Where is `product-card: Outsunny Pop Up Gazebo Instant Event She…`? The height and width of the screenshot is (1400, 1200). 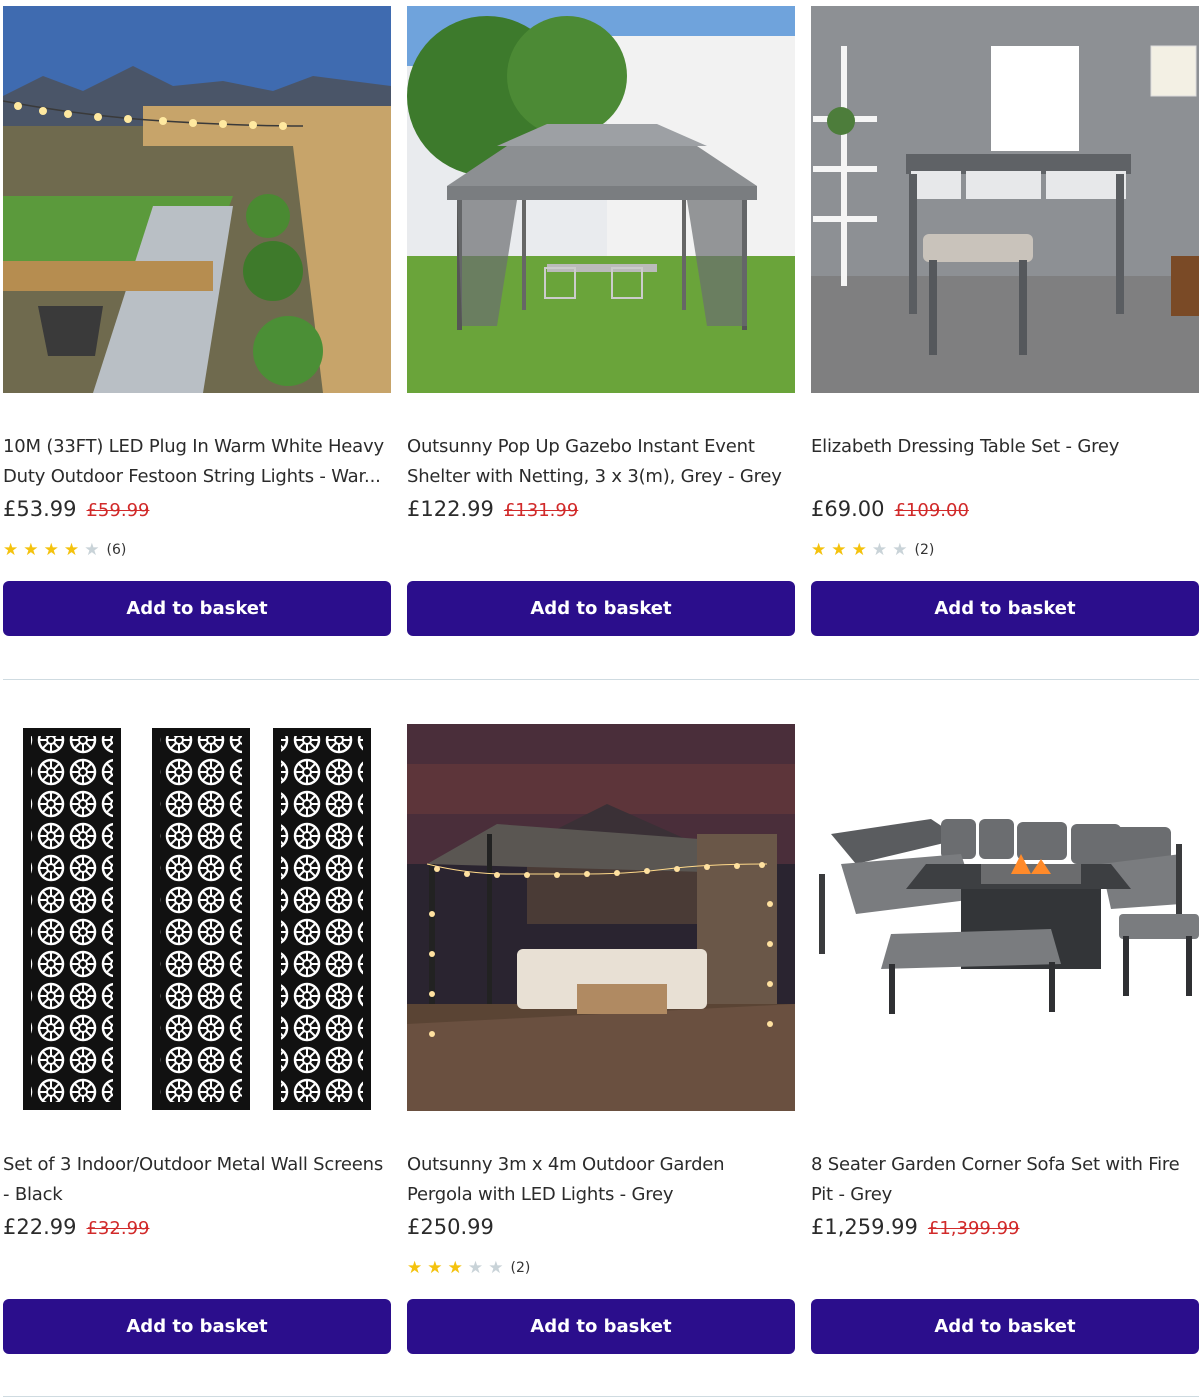
product-card: Outsunny Pop Up Gazebo Instant Event She… is located at coordinates (601, 320).